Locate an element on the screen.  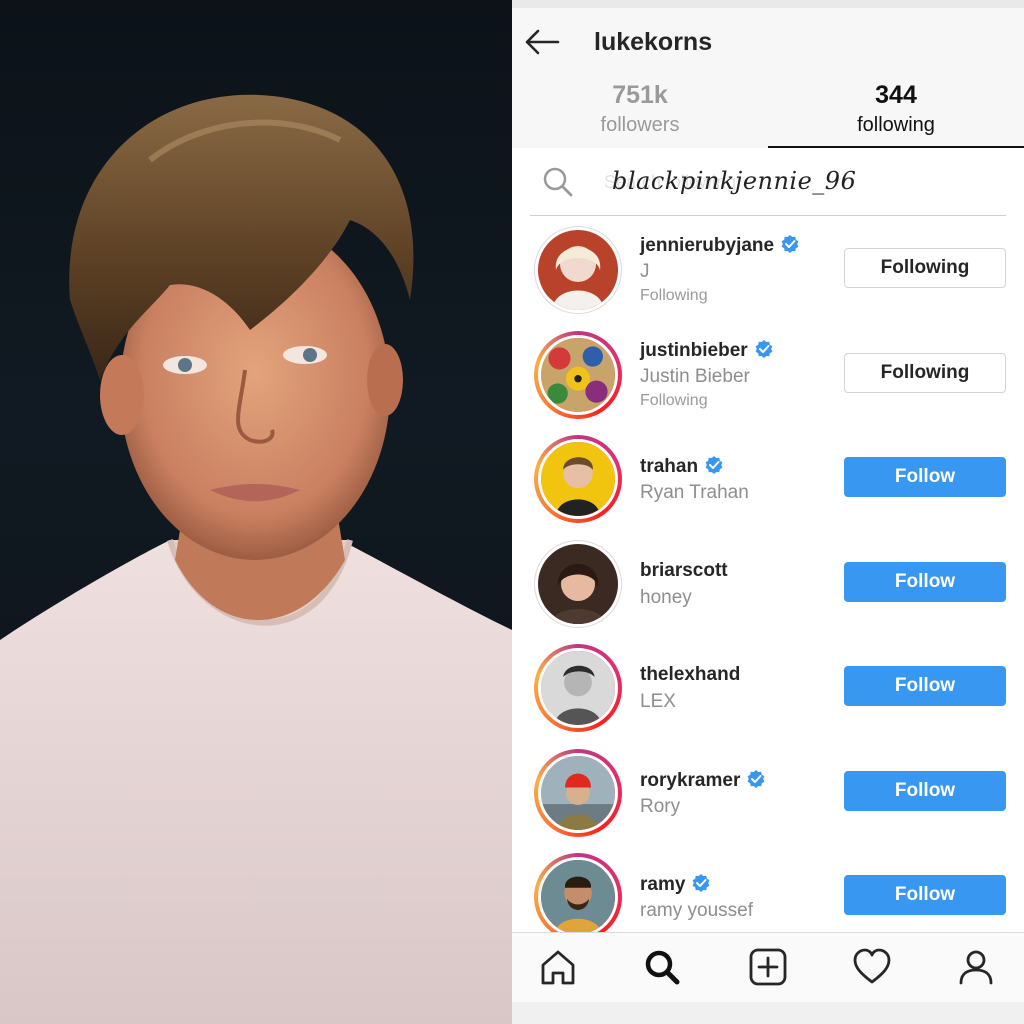
search-following-input: Search following blackpinkjennie_96 is located at coordinates (768, 183).